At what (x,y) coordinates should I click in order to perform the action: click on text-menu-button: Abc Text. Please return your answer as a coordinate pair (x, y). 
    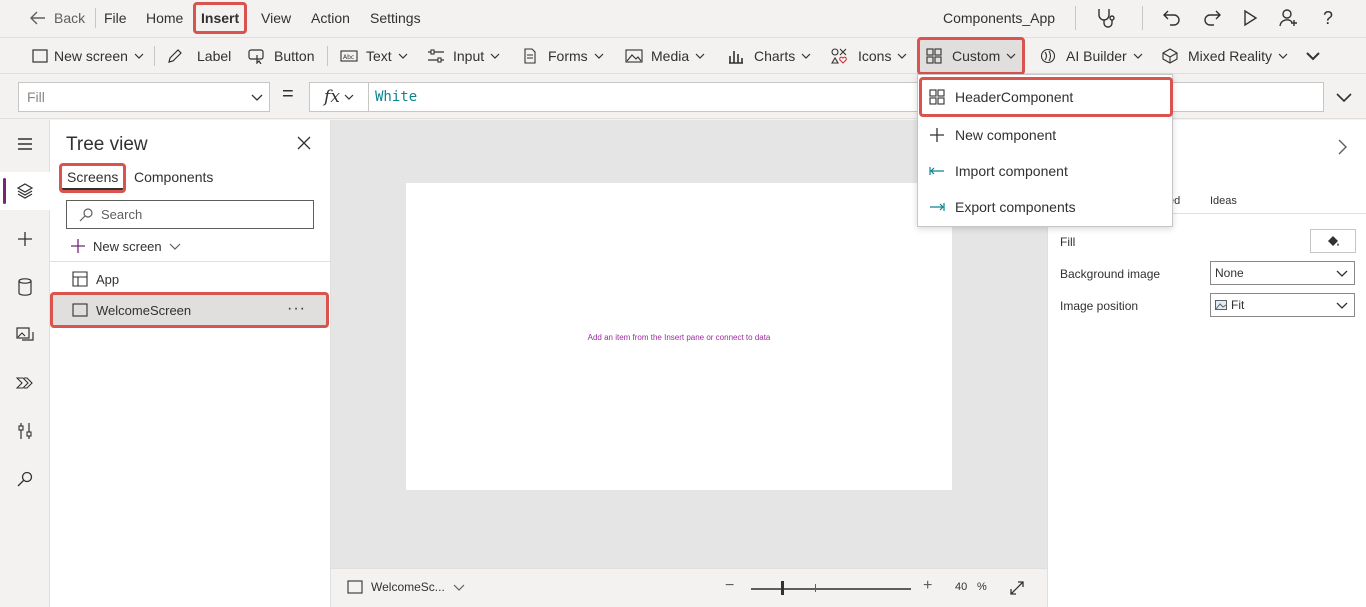
    Looking at the image, I should click on (374, 56).